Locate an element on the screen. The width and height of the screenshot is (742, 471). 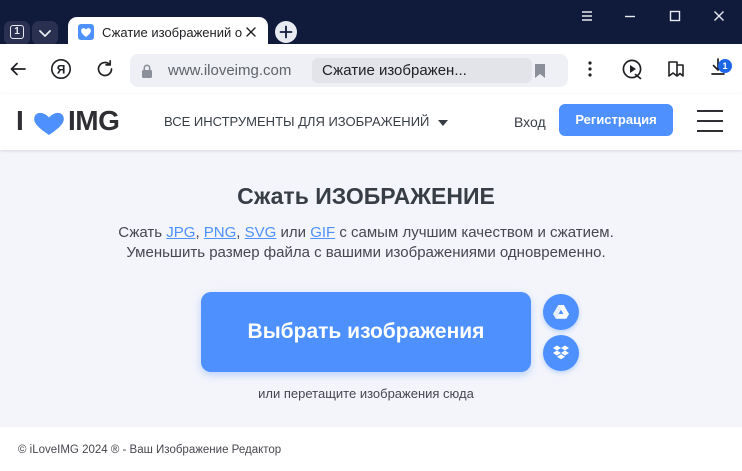
png-link: PNG is located at coordinates (220, 232).